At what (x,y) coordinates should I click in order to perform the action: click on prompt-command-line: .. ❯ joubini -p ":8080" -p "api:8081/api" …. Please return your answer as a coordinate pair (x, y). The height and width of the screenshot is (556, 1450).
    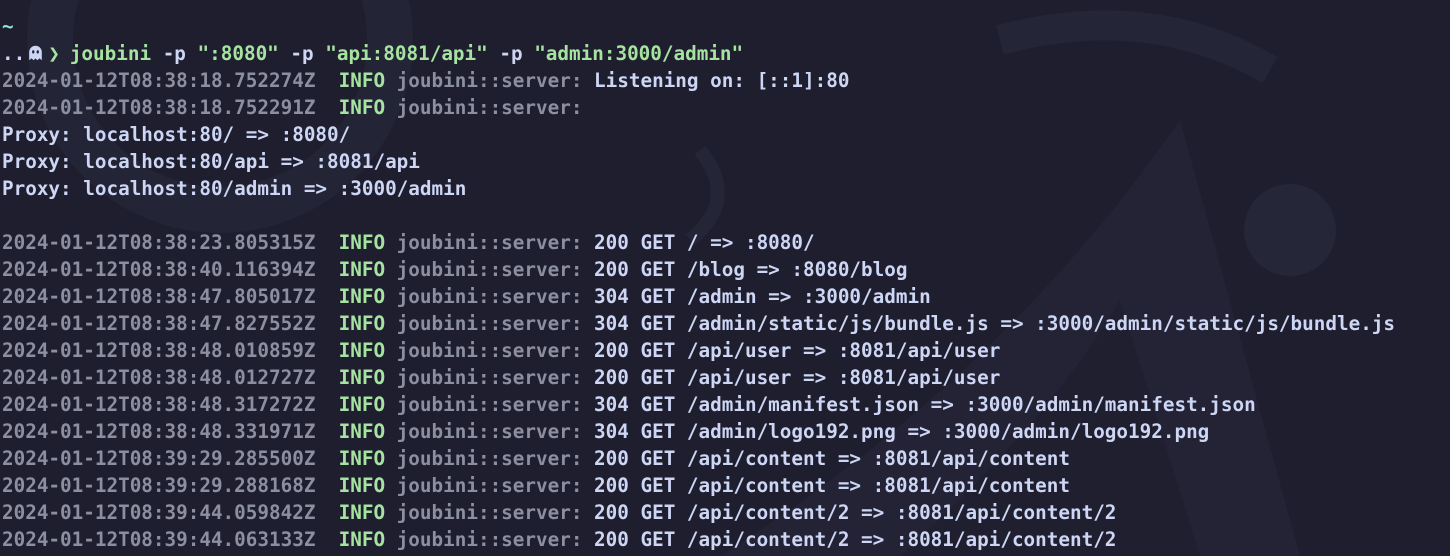
    Looking at the image, I should click on (726, 53).